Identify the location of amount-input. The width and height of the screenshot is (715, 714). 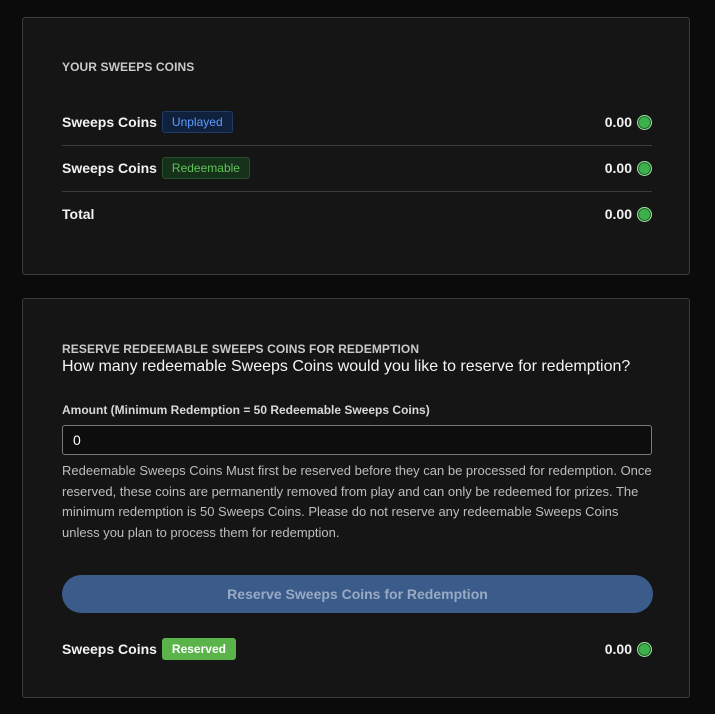
(357, 440).